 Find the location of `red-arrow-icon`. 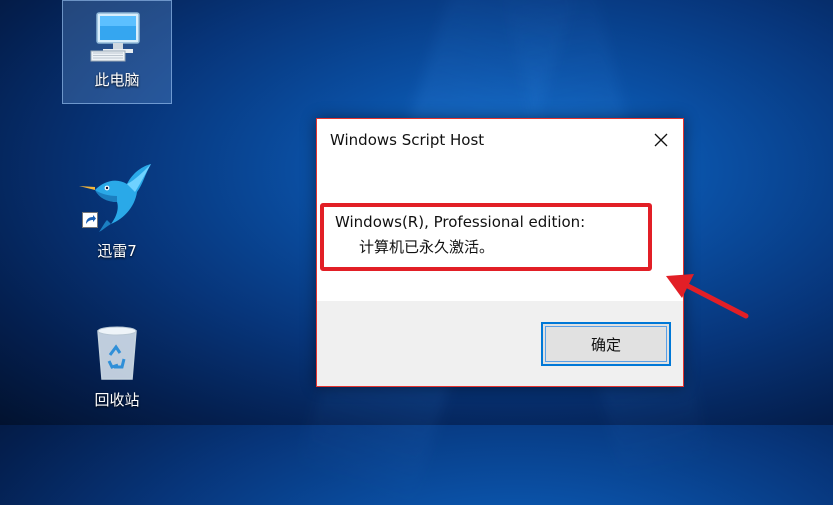

red-arrow-icon is located at coordinates (707, 296).